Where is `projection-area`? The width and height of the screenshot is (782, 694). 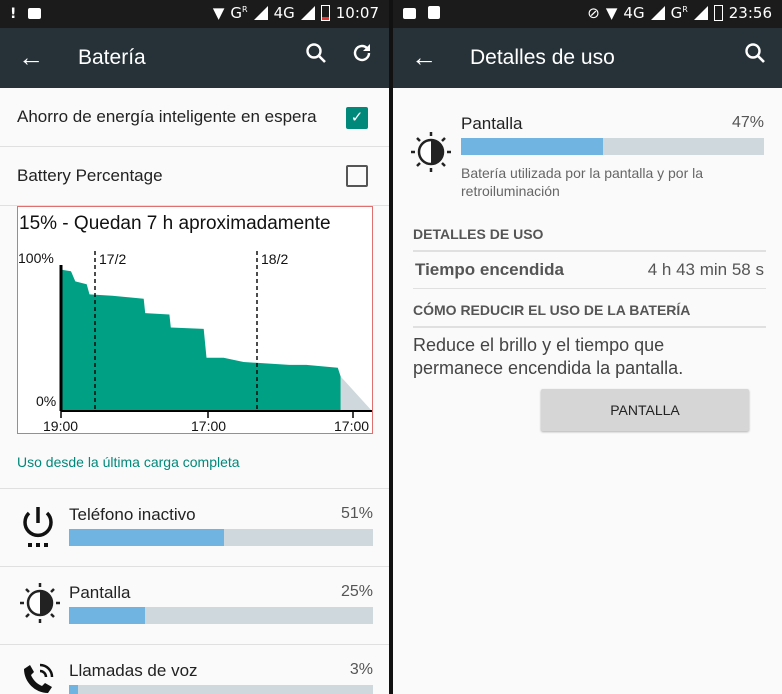 projection-area is located at coordinates (356, 393).